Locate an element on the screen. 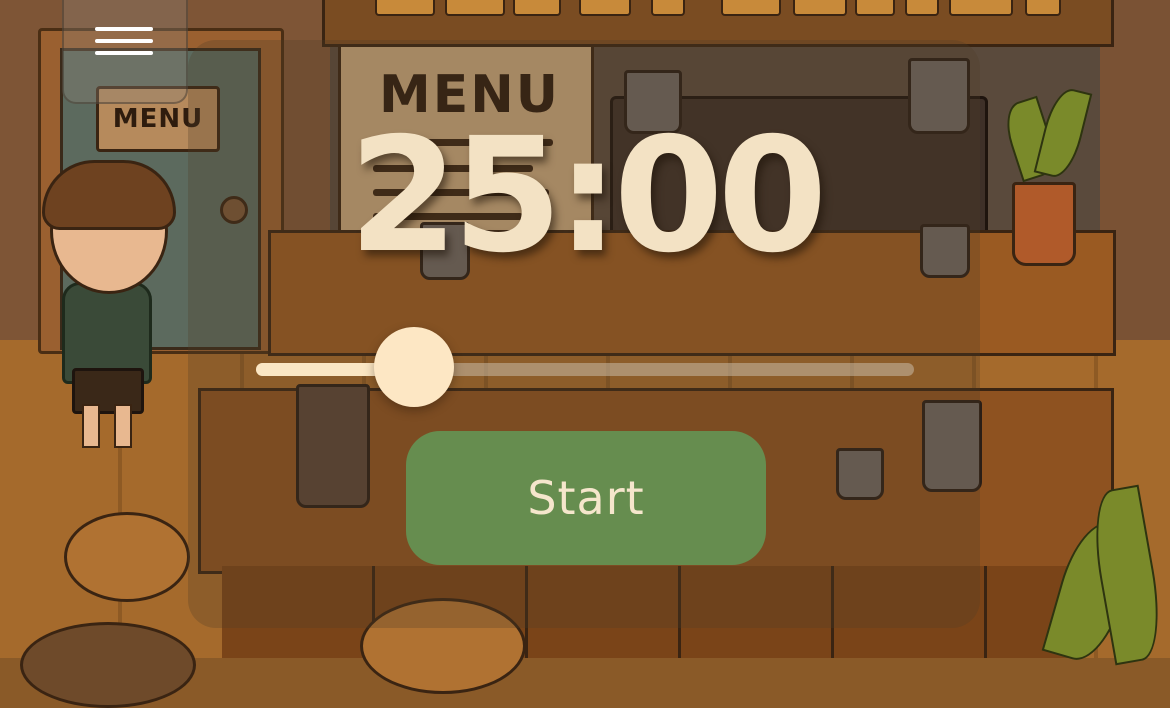  shelf-plate is located at coordinates (981, 8).